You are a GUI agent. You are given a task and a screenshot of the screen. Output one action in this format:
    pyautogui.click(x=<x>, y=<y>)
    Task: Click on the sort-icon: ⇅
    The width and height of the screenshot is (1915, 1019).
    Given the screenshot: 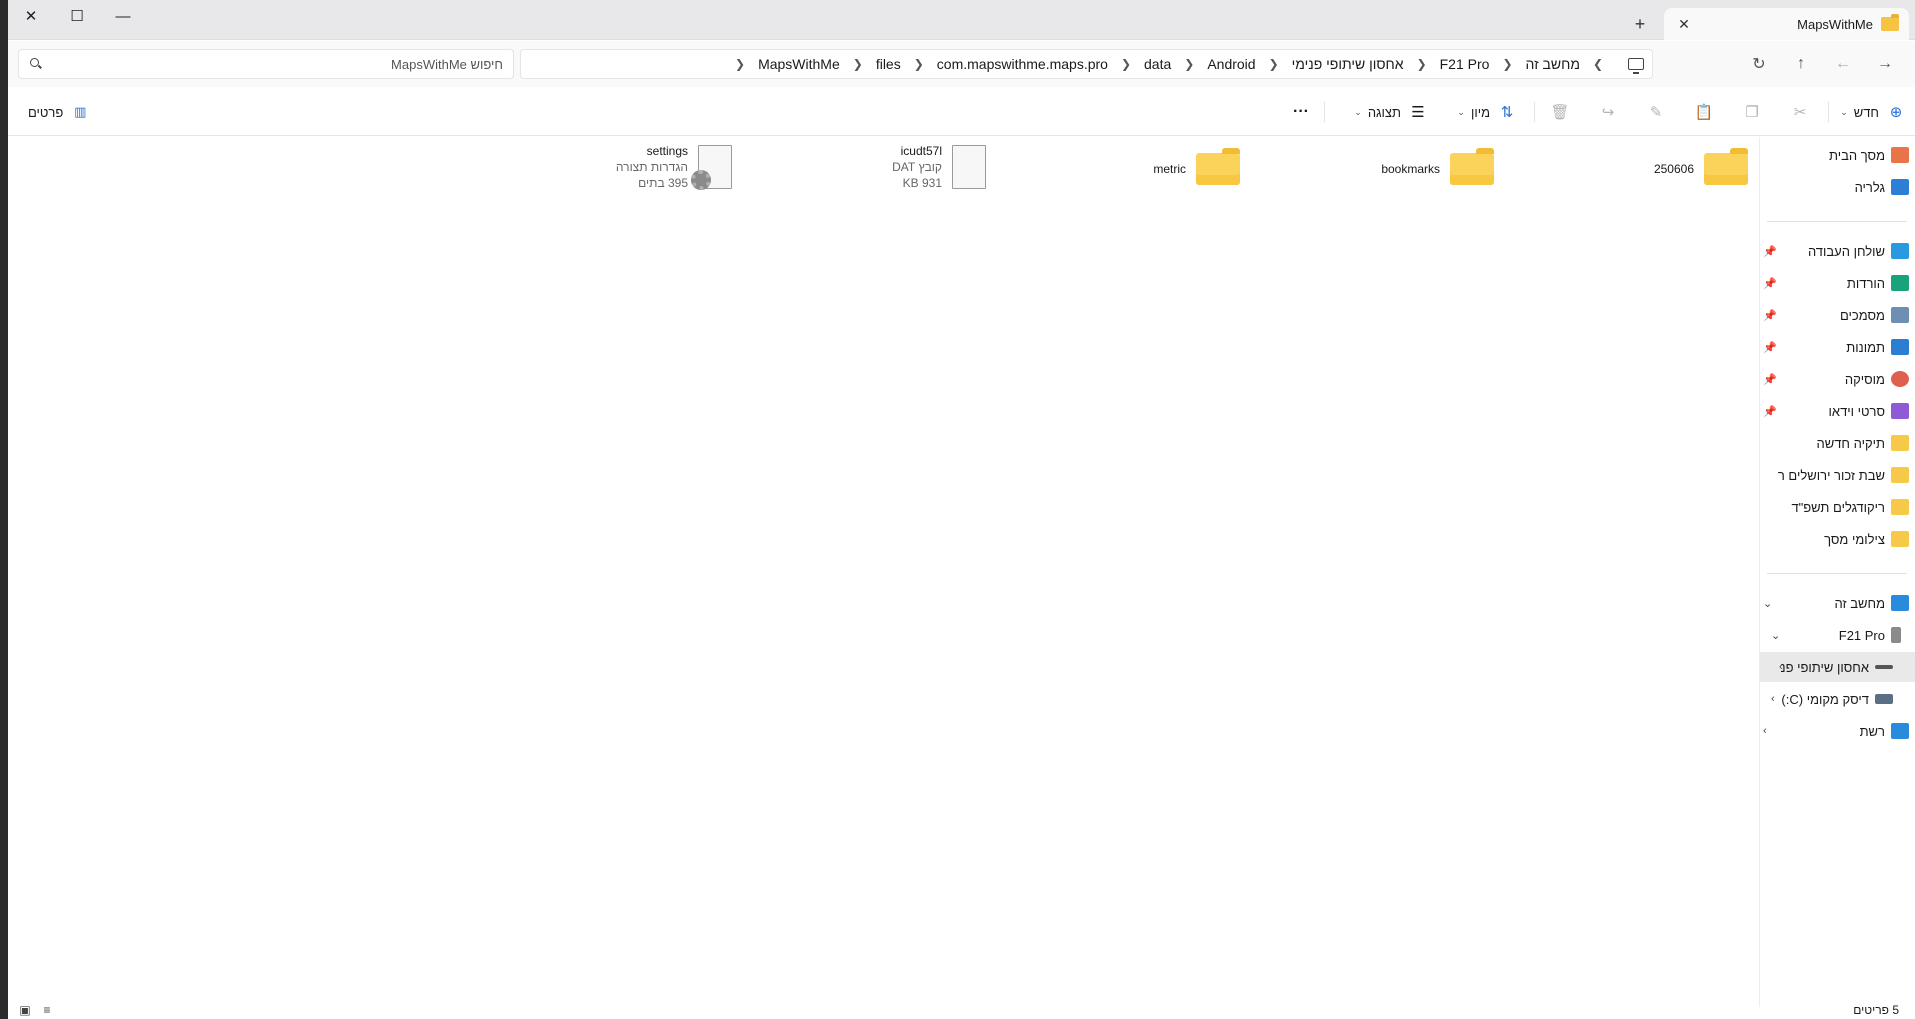 What is the action you would take?
    pyautogui.click(x=1507, y=112)
    